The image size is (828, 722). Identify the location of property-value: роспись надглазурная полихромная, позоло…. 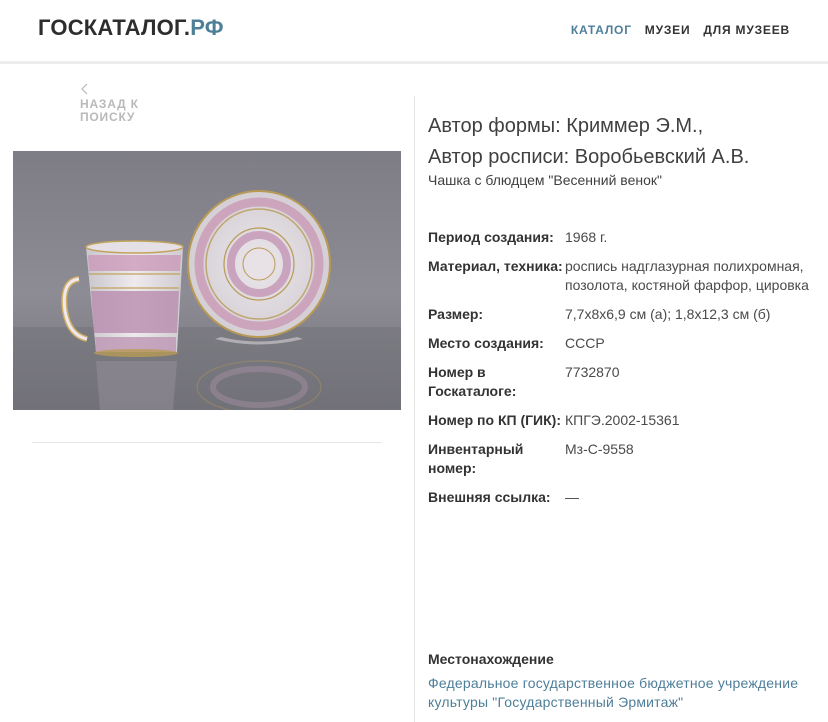
(687, 275).